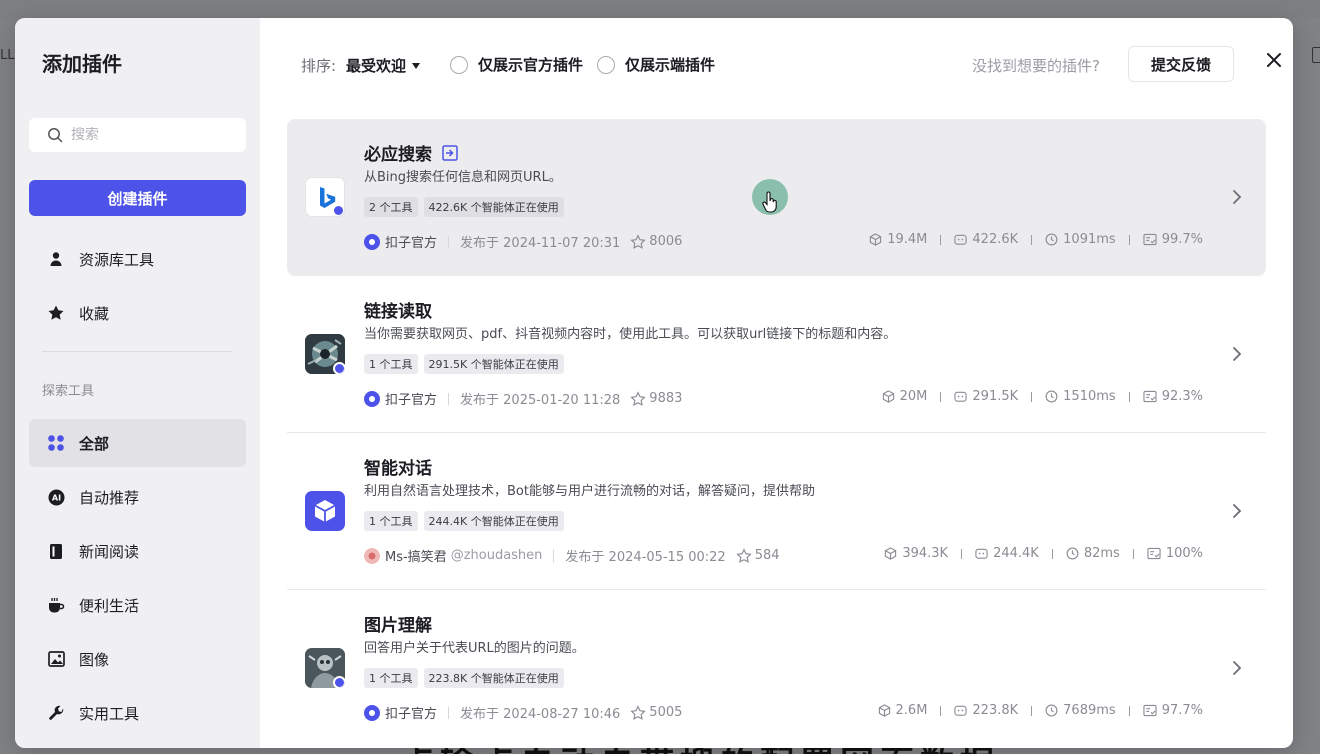  I want to click on search-box, so click(137, 135).